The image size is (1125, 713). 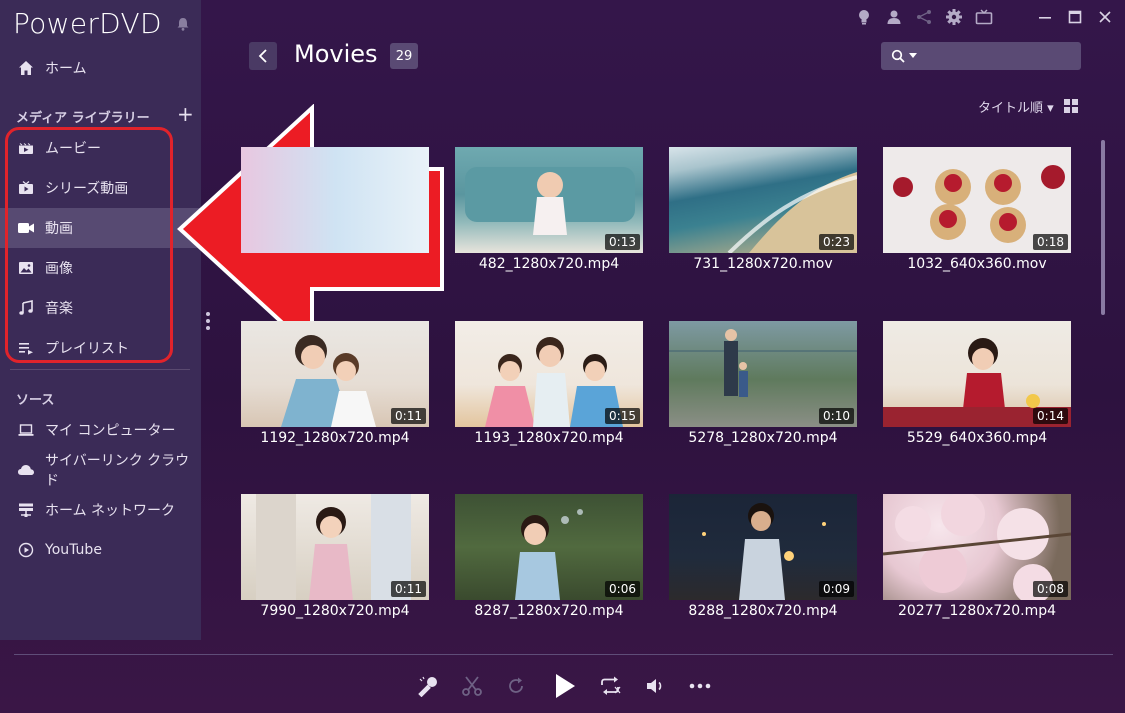 I want to click on media-tile: 0:23 731_1280x720.mov, so click(x=763, y=209).